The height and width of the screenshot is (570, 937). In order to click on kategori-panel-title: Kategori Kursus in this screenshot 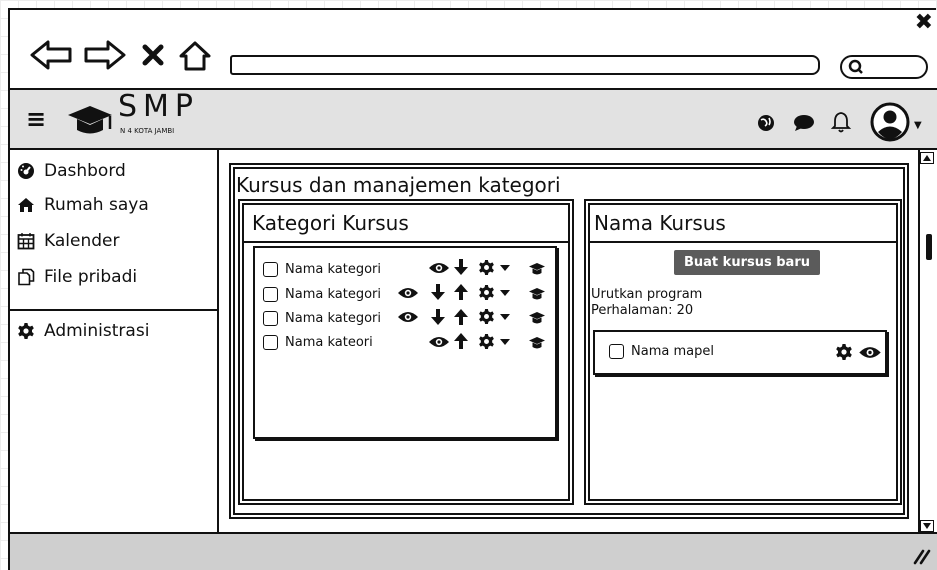, I will do `click(330, 223)`.